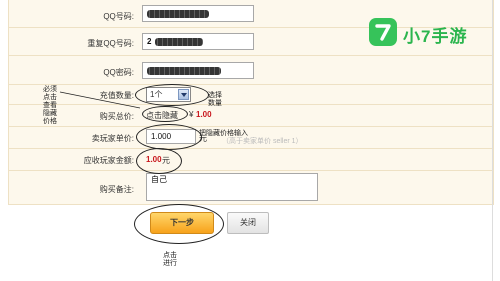 This screenshot has height=281, width=500. I want to click on ghost-annotation: （高于卖家单价 seller 1）, so click(262, 141).